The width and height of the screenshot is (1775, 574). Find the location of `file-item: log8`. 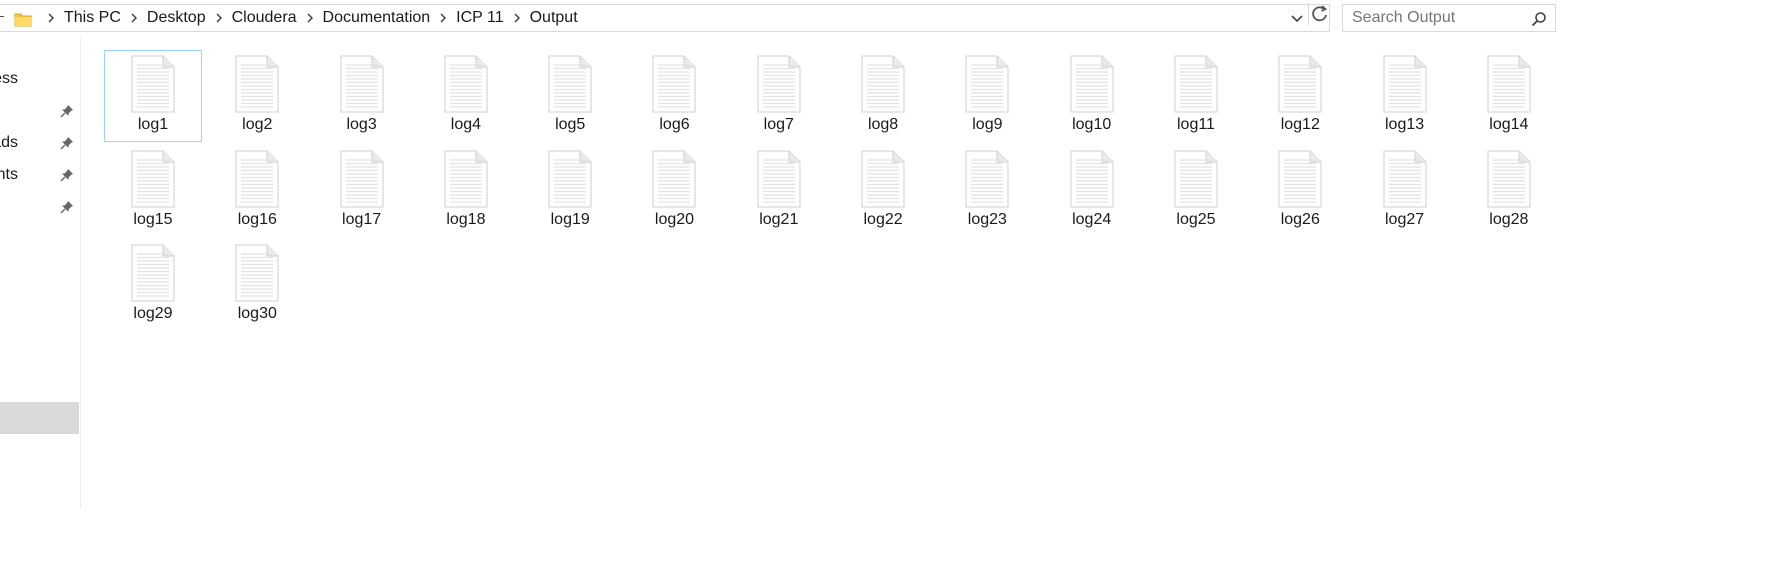

file-item: log8 is located at coordinates (883, 96).